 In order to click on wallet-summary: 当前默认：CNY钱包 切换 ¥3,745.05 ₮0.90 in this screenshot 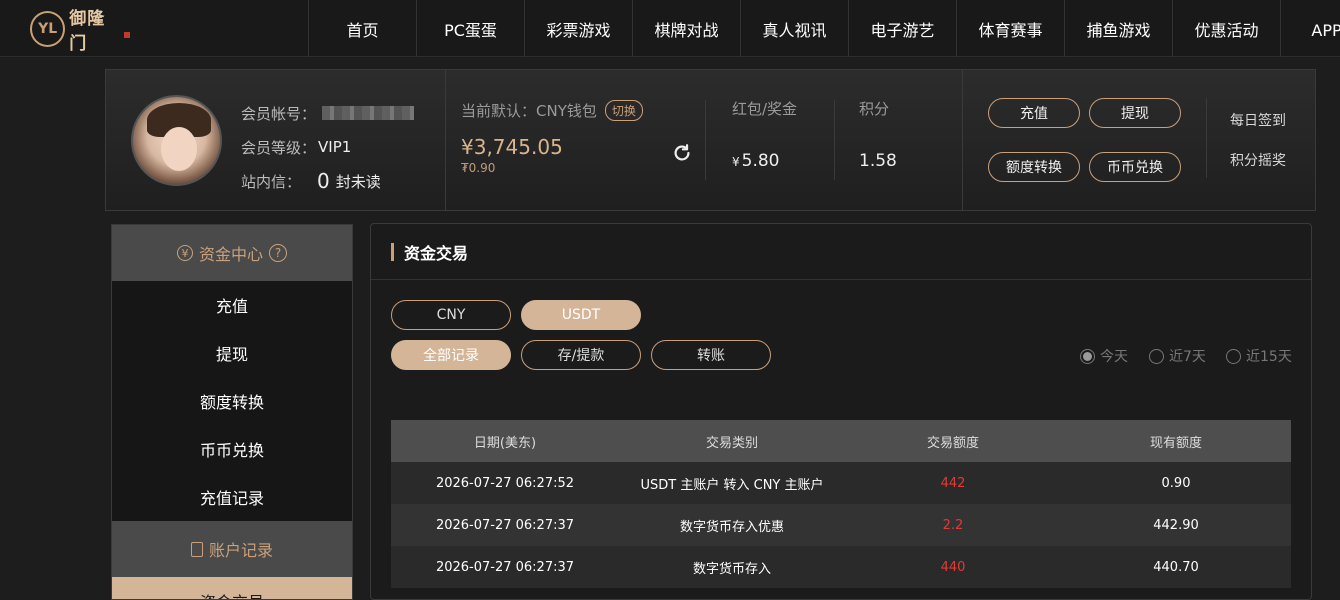, I will do `click(552, 137)`.